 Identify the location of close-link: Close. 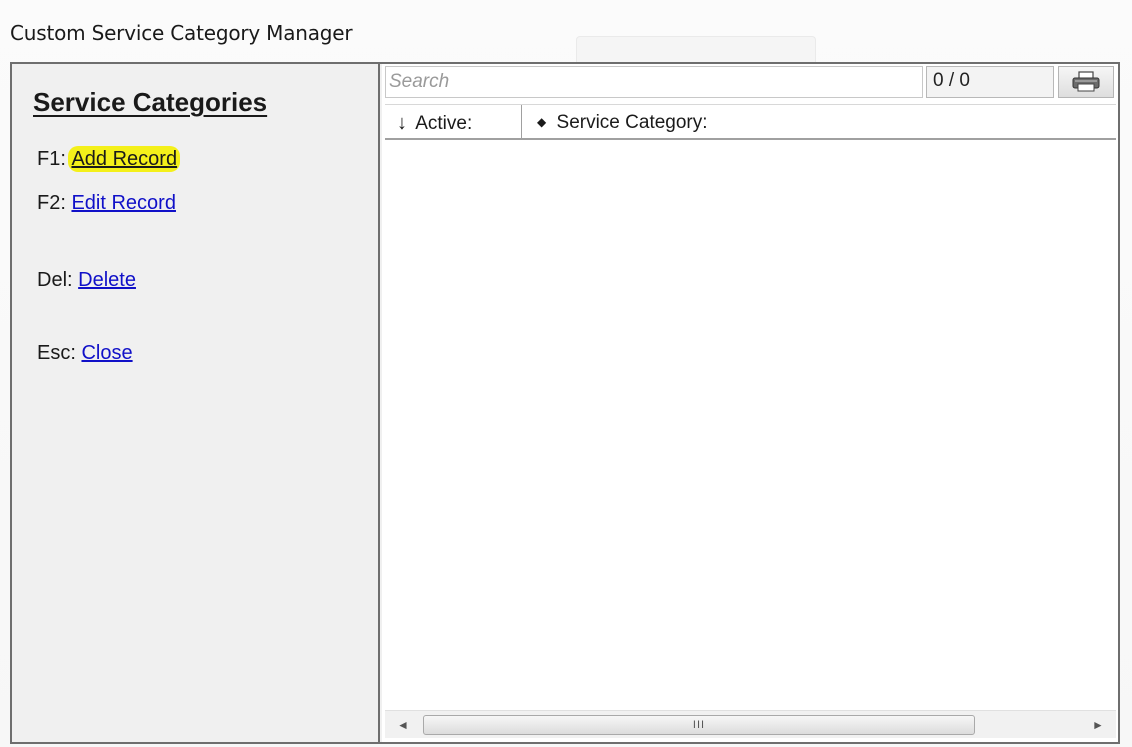
(106, 353).